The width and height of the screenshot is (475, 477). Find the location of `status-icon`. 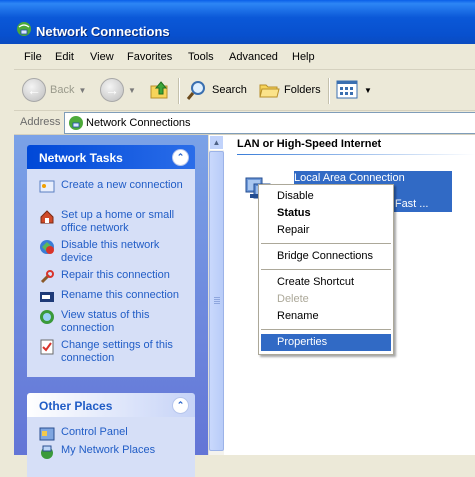

status-icon is located at coordinates (47, 317).